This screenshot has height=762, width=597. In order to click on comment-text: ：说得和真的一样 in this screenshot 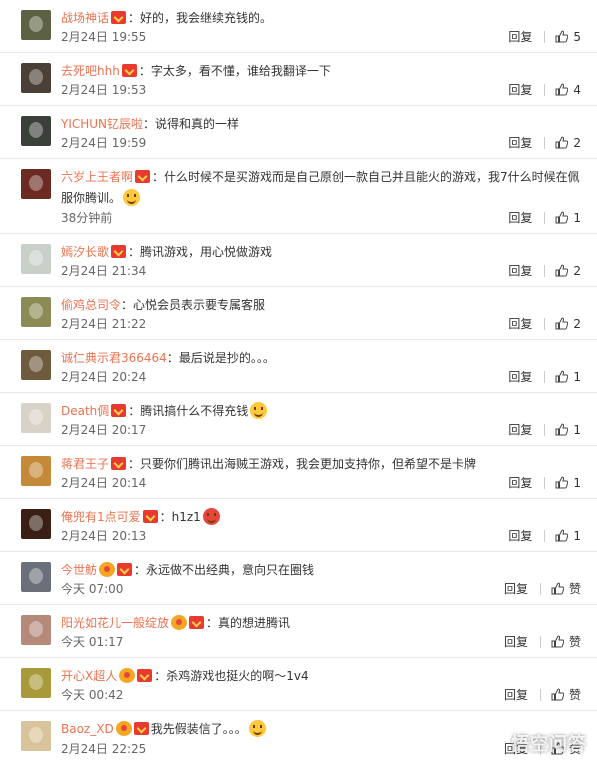, I will do `click(191, 124)`.